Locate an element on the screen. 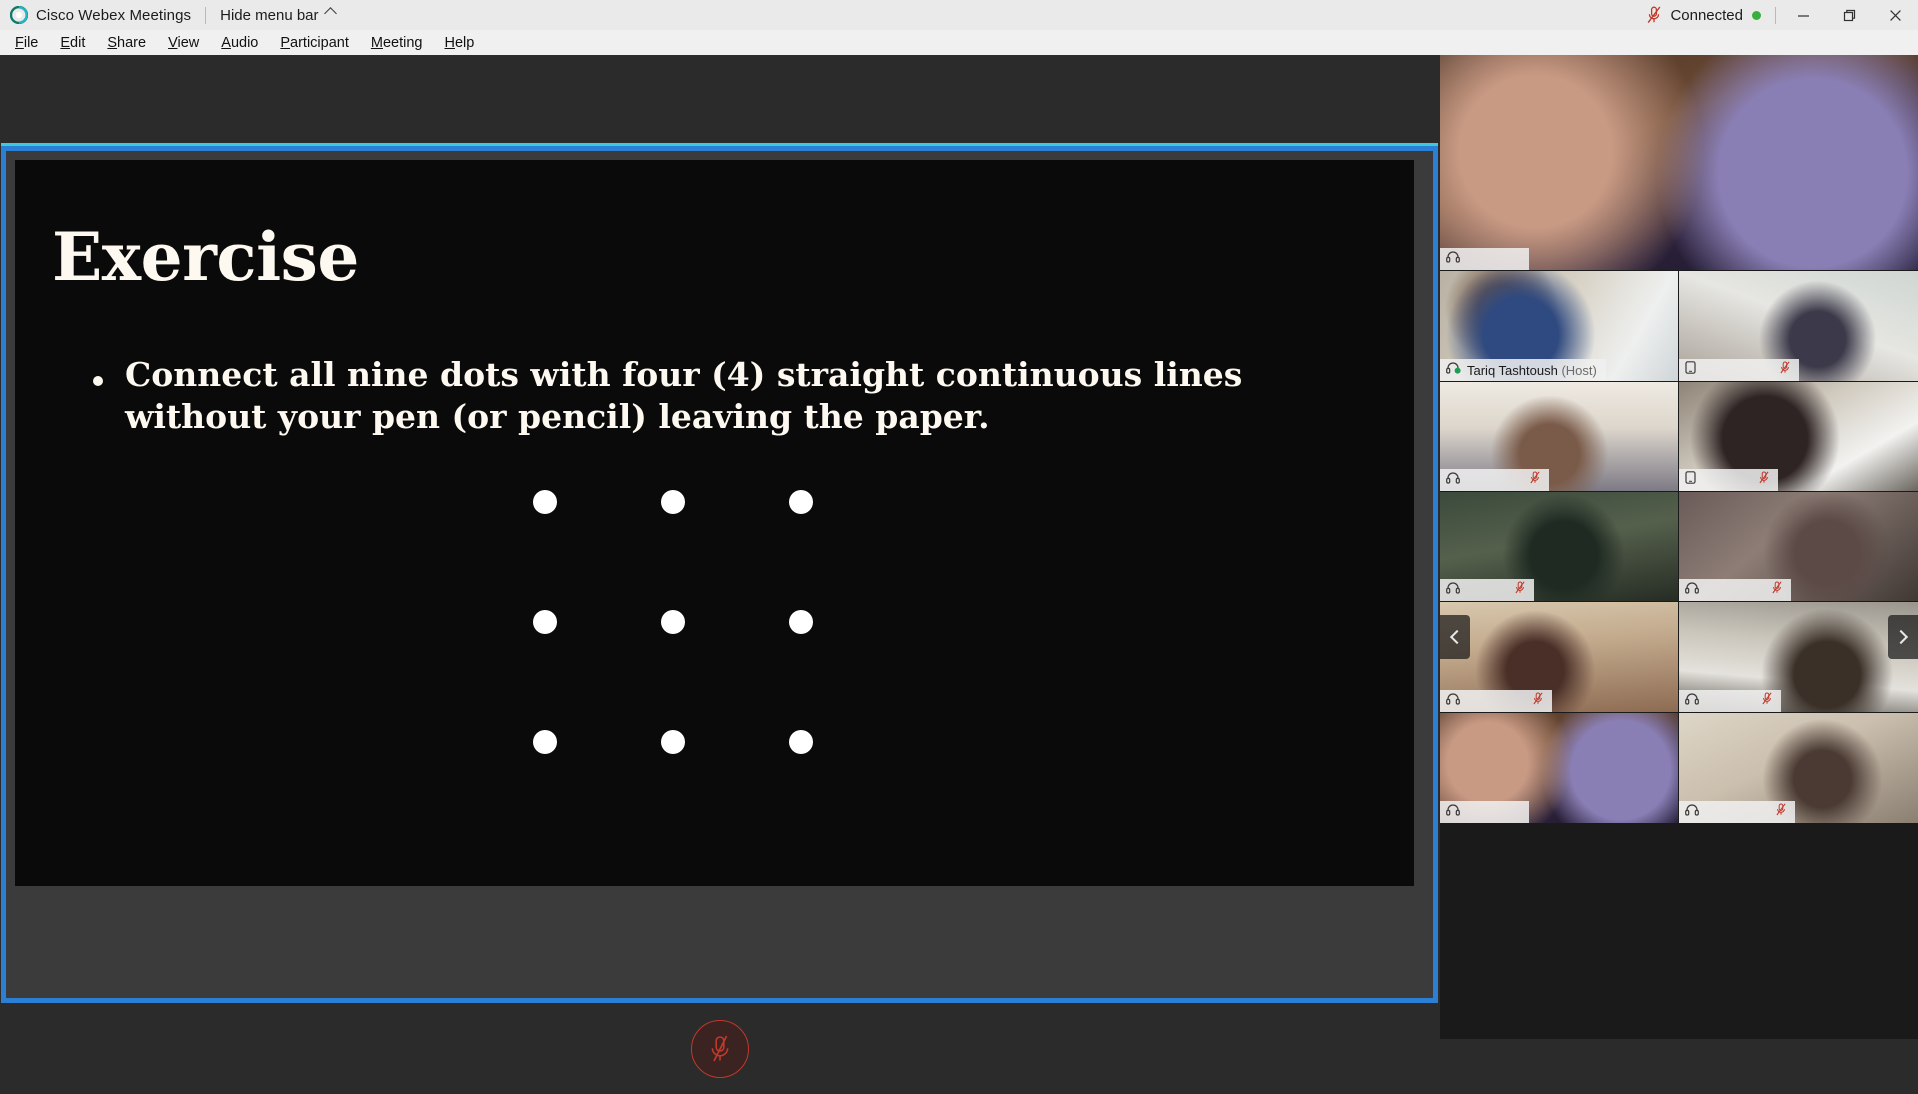  headset-speaking-icon is located at coordinates (1453, 370).